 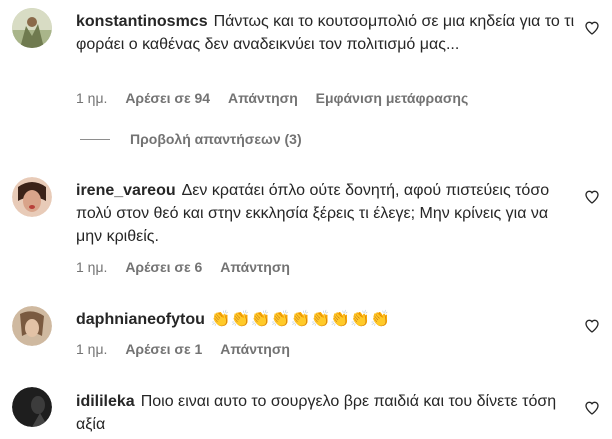 I want to click on username: idilileka, so click(x=105, y=401).